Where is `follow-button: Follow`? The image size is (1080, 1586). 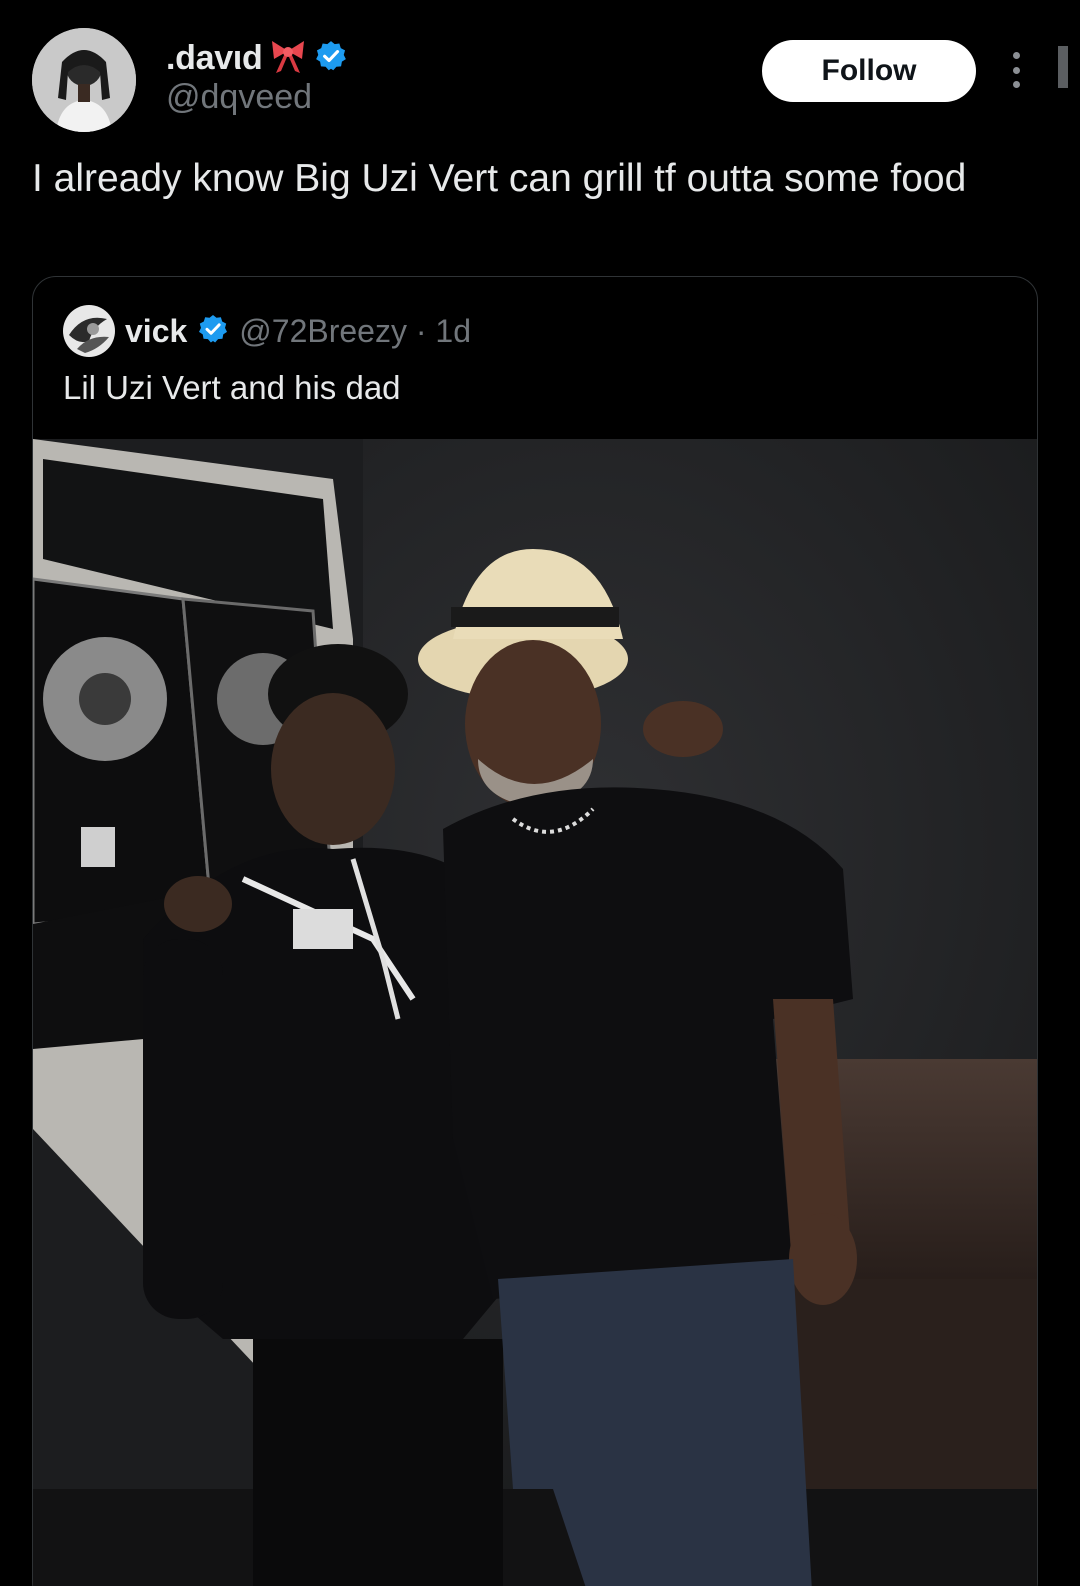
follow-button: Follow is located at coordinates (869, 71).